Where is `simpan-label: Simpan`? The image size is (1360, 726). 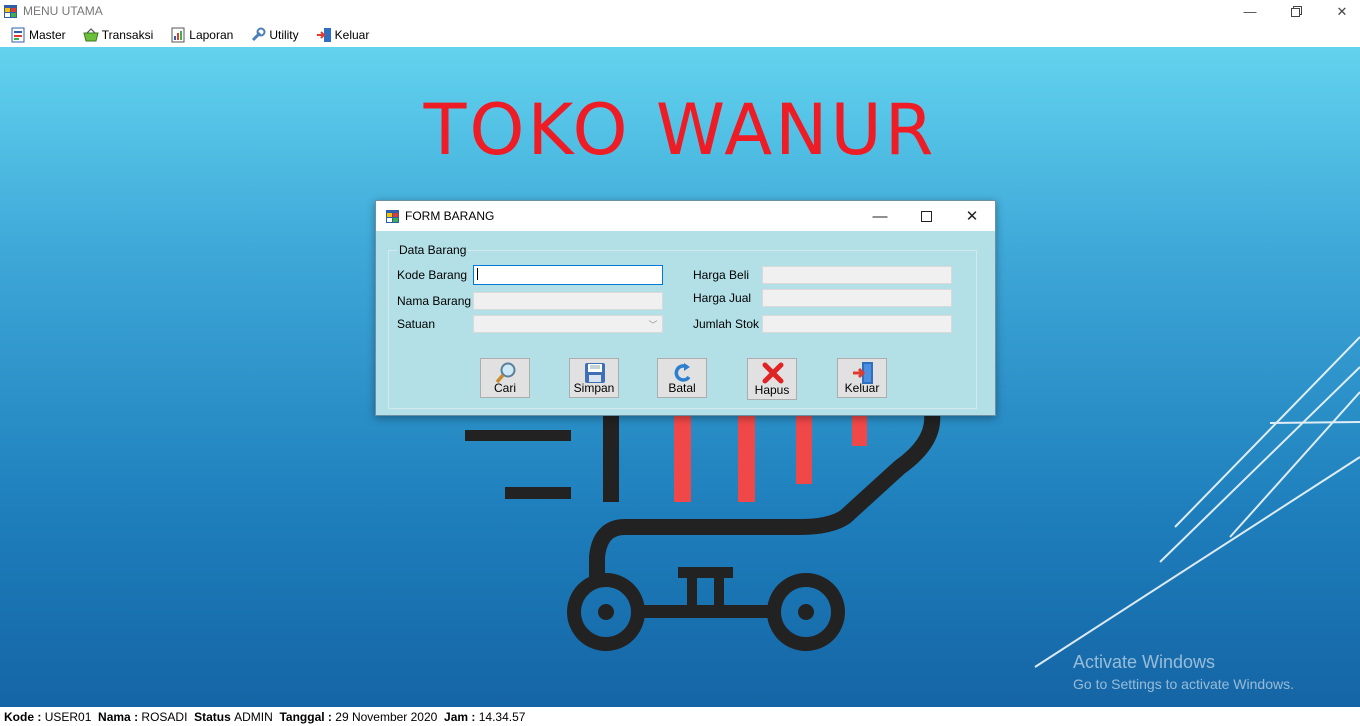
simpan-label: Simpan is located at coordinates (594, 388).